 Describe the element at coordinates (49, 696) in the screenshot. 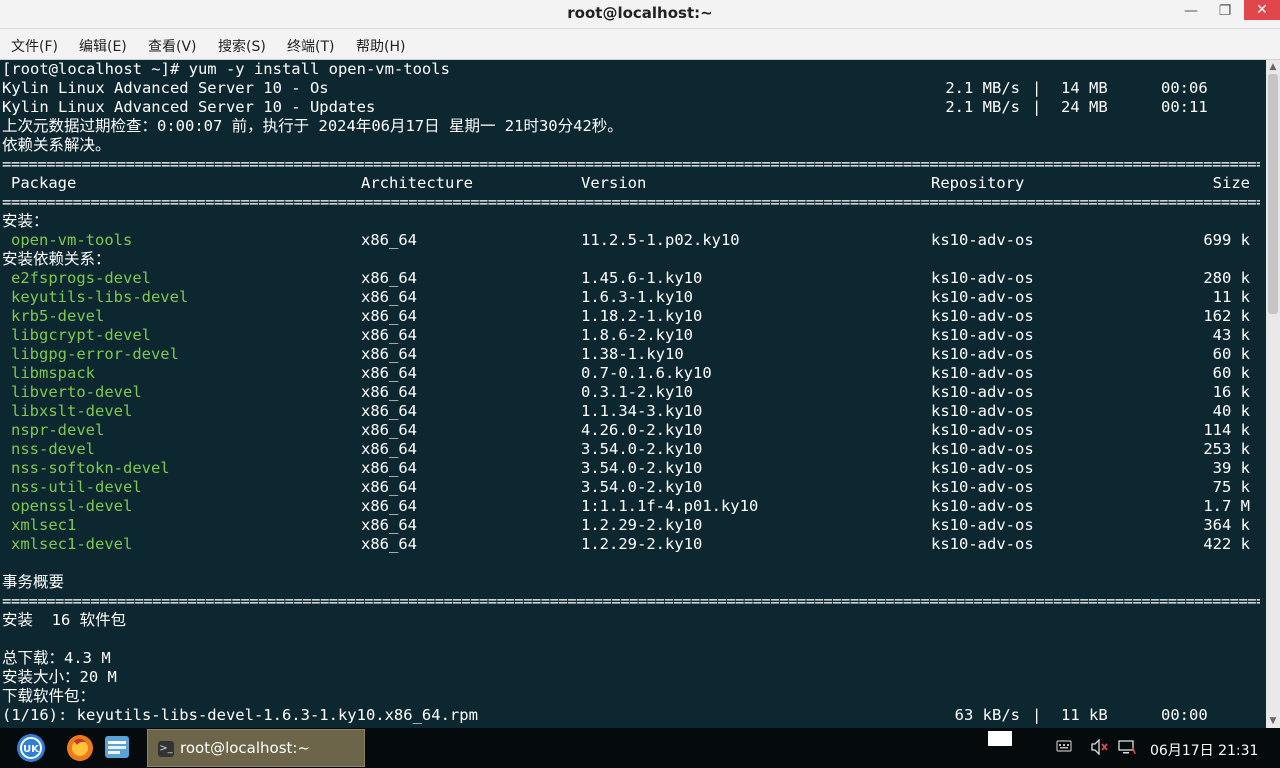

I see `downloading-line: 下载软件包：` at that location.